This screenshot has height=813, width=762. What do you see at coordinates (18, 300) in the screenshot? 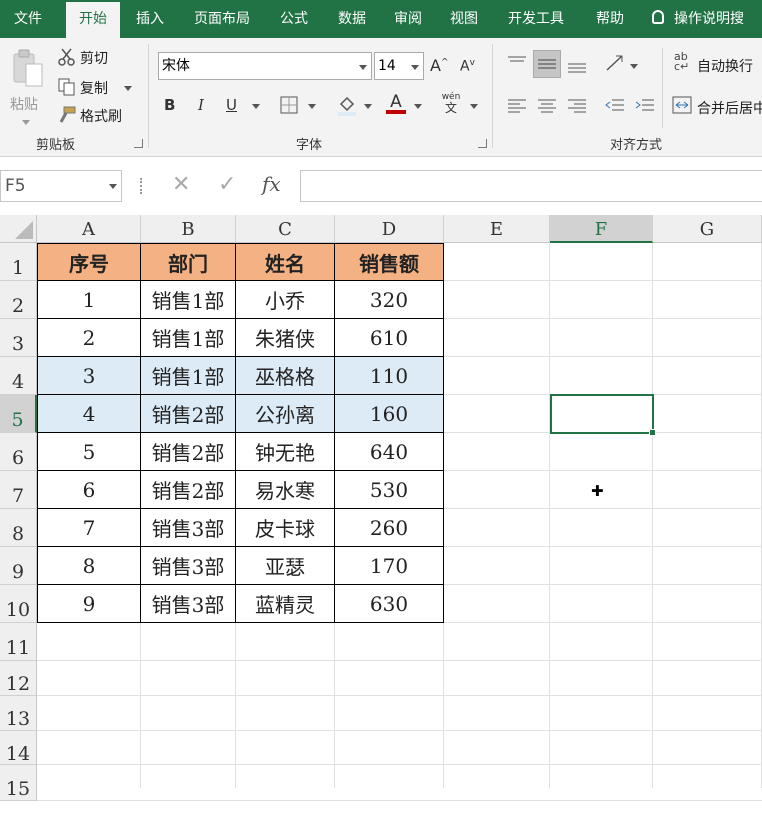
I see `row-header-2: 2` at bounding box center [18, 300].